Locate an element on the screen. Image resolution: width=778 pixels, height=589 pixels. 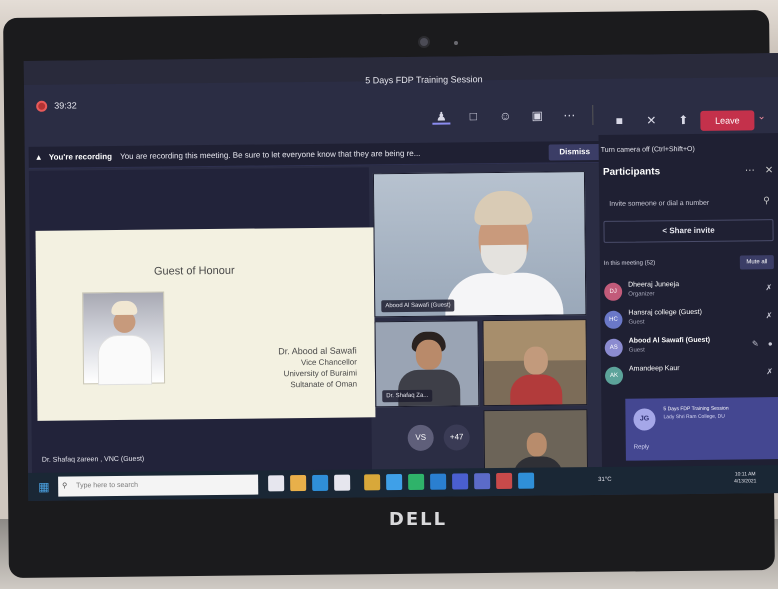
video-tile-participant is located at coordinates (535, 363).